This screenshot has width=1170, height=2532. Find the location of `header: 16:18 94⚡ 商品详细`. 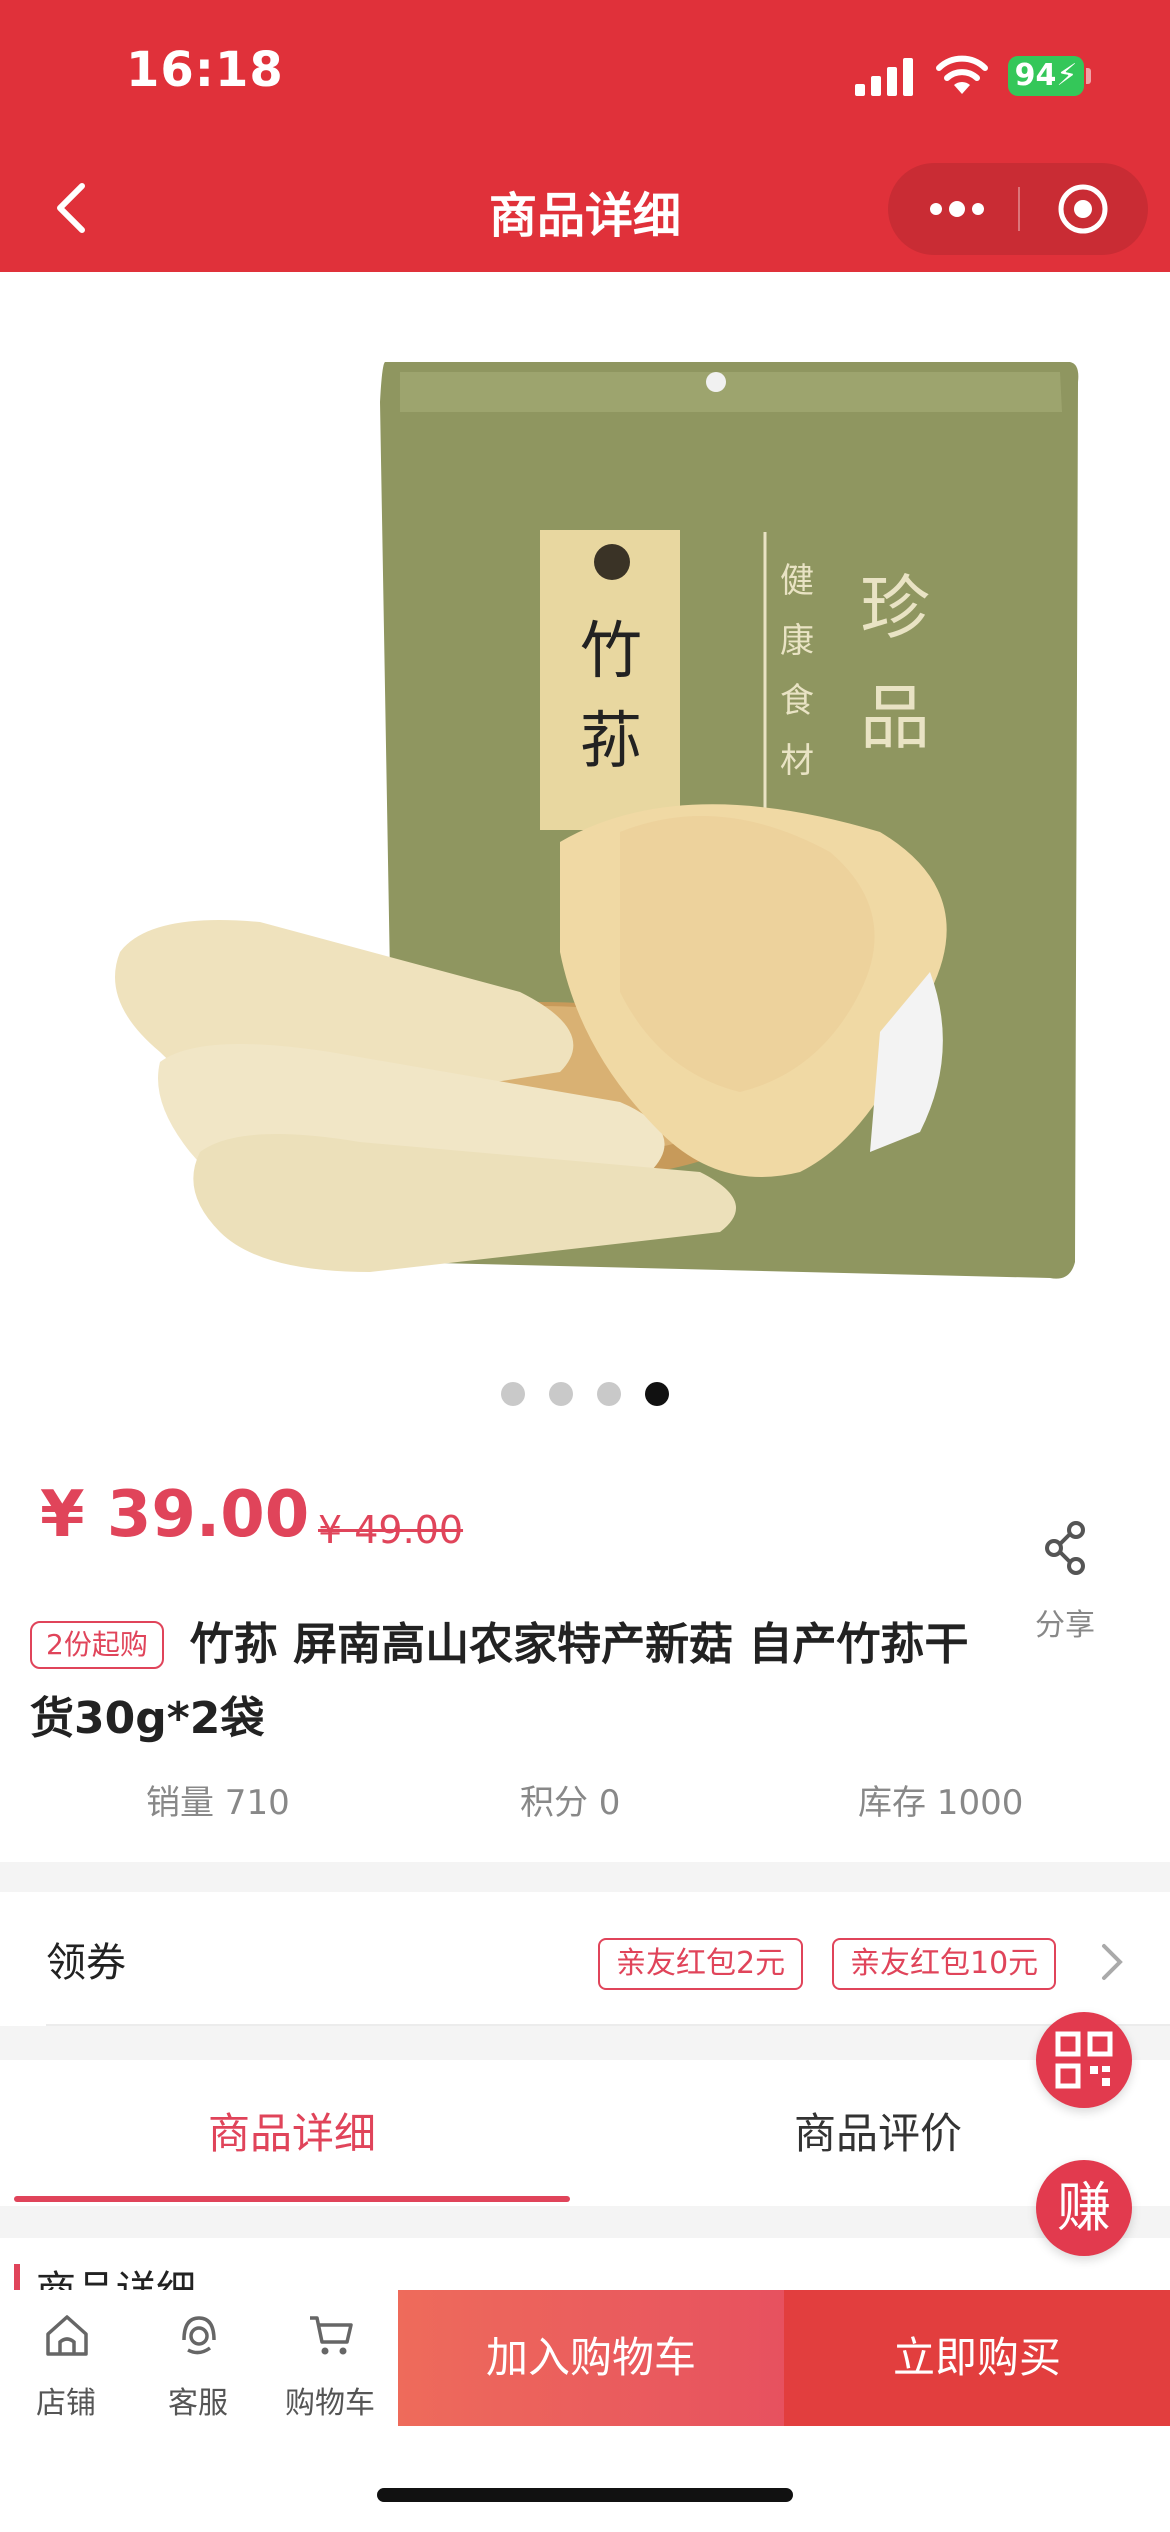

header: 16:18 94⚡ 商品详细 is located at coordinates (585, 136).